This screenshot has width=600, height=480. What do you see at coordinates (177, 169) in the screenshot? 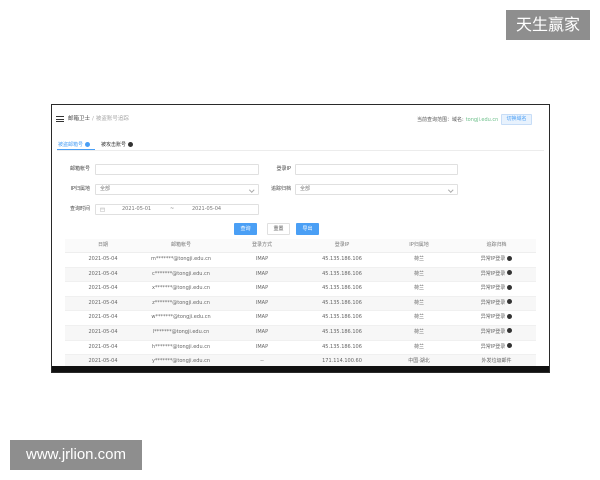
I see `email-field` at bounding box center [177, 169].